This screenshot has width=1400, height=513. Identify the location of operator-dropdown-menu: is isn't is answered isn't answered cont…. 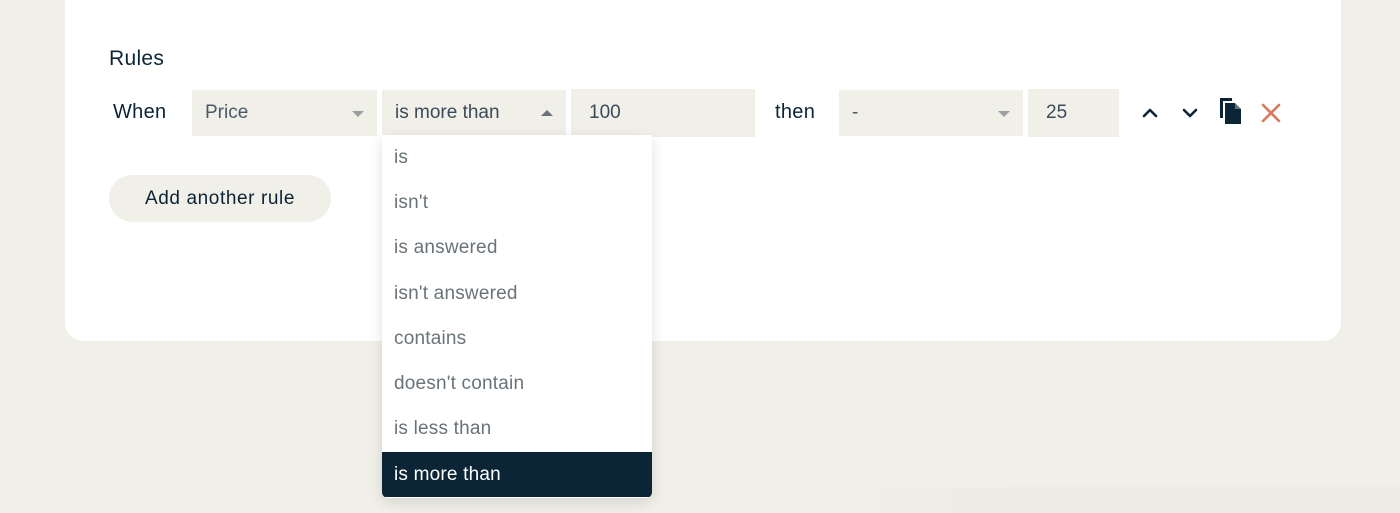
(517, 316).